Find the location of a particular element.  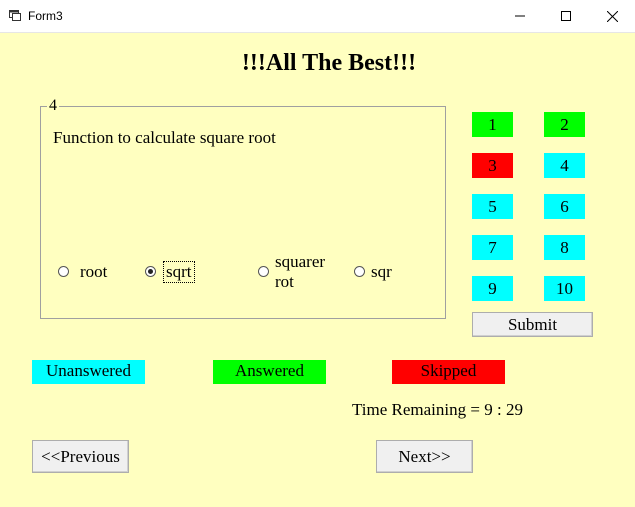

maximize-button is located at coordinates (566, 16).